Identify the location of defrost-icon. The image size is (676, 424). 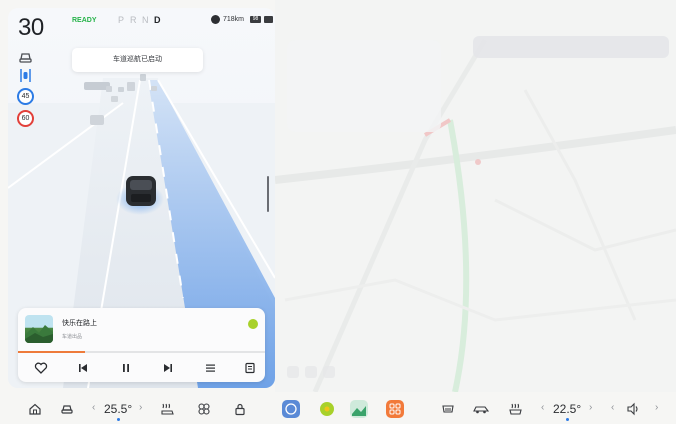
(448, 409).